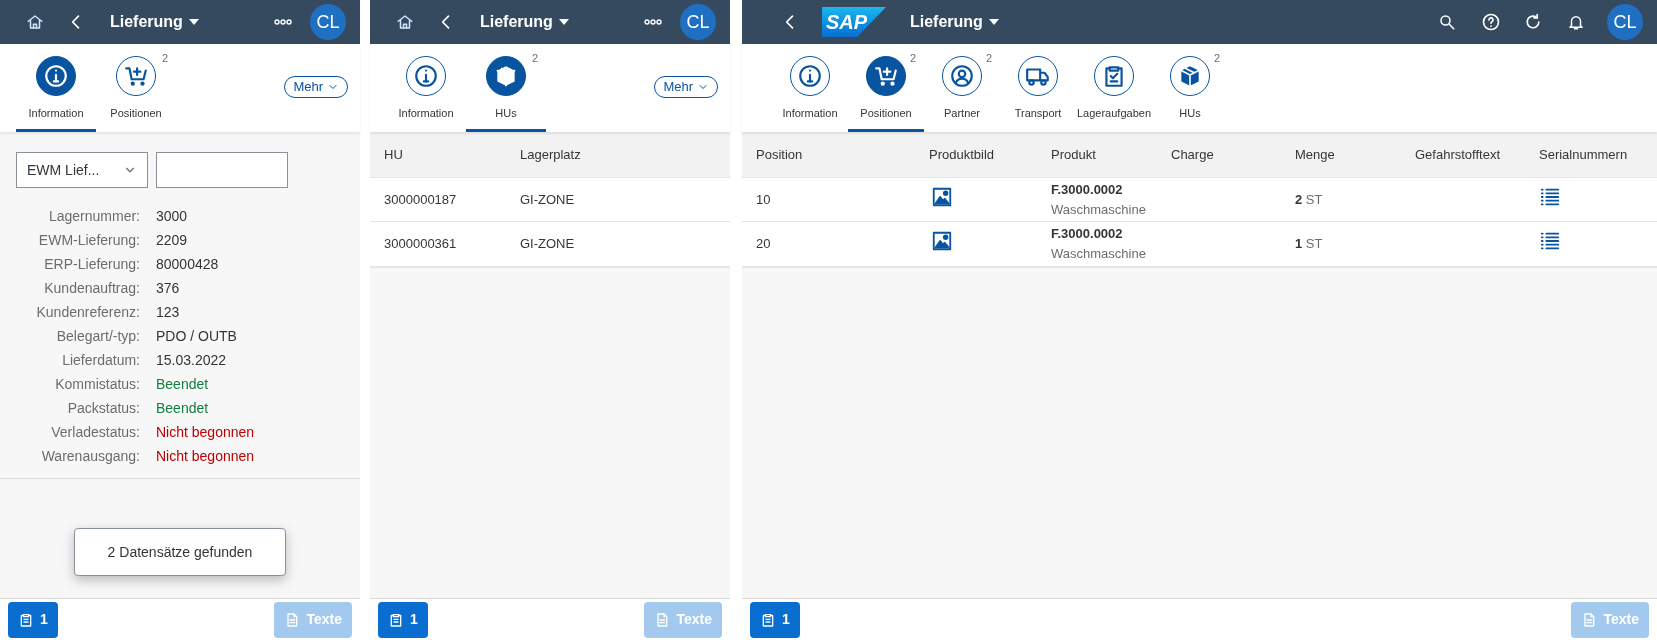  Describe the element at coordinates (97, 384) in the screenshot. I see `field-label: Kommistatus:` at that location.